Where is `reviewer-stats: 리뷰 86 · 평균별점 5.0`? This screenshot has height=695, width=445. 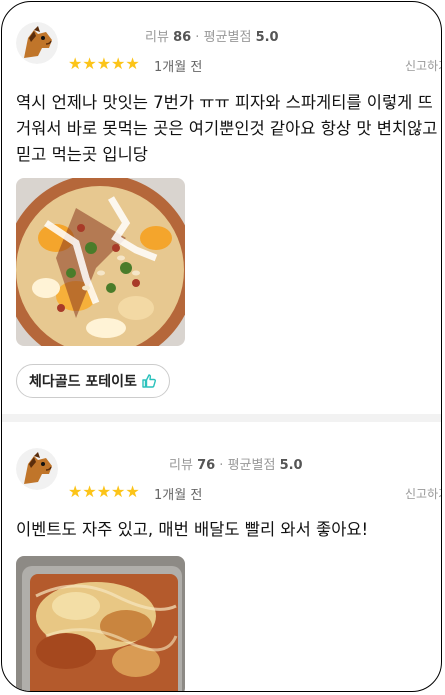
reviewer-stats: 리뷰 86 · 평균별점 5.0 is located at coordinates (212, 35).